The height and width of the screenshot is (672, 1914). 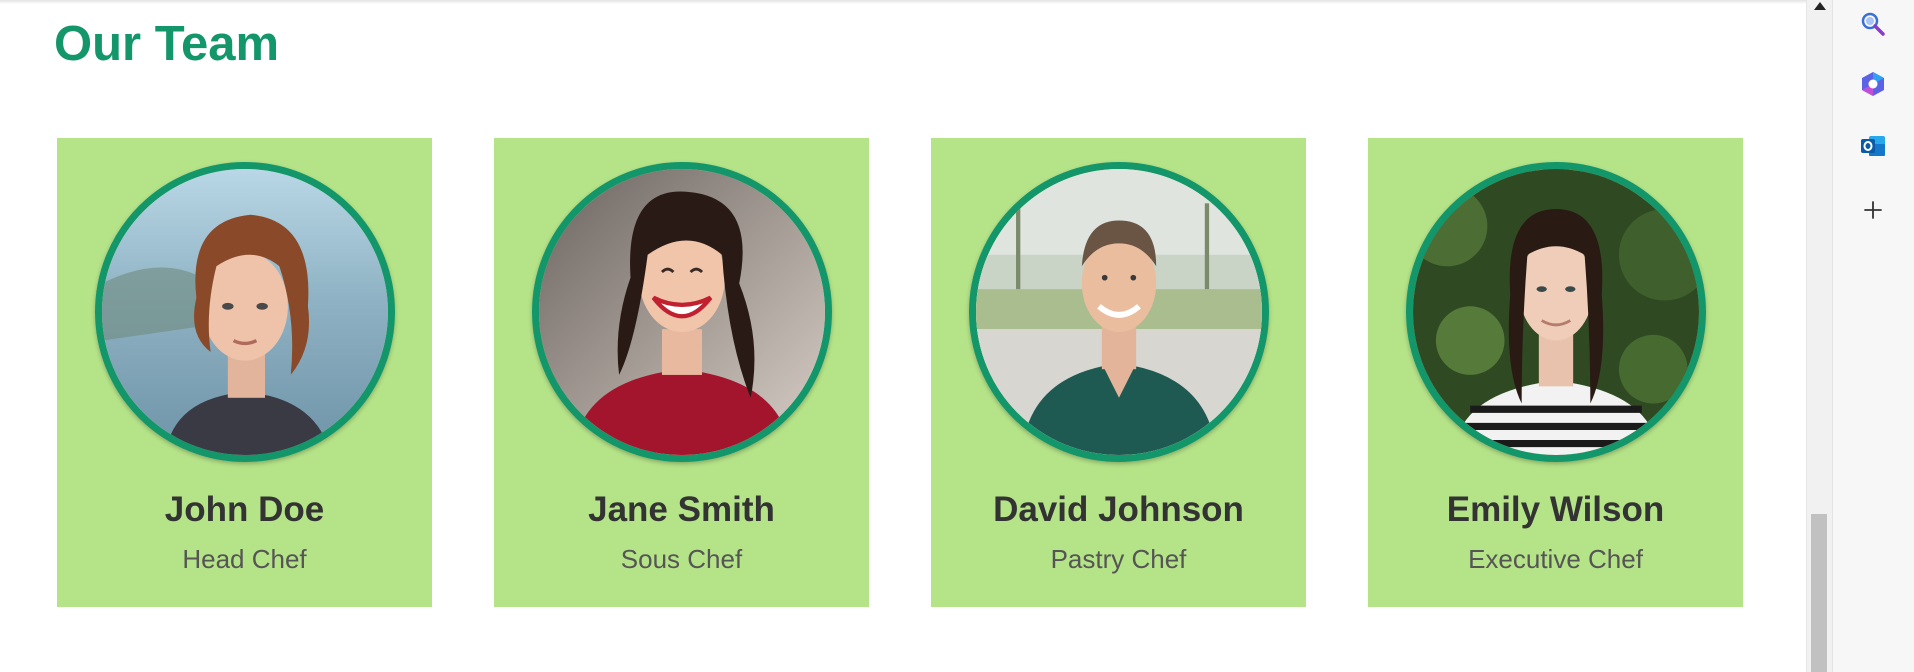 What do you see at coordinates (1118, 559) in the screenshot?
I see `team-member-role: Pastry Chef` at bounding box center [1118, 559].